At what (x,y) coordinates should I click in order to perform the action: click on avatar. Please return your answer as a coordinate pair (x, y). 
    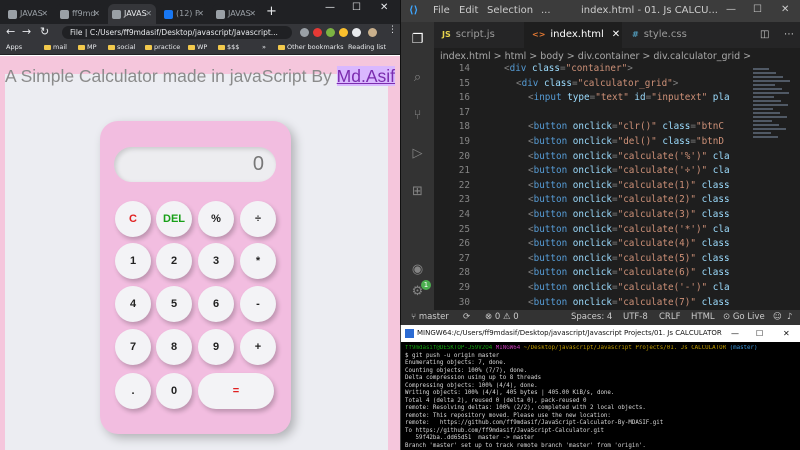
    Looking at the image, I should click on (372, 32).